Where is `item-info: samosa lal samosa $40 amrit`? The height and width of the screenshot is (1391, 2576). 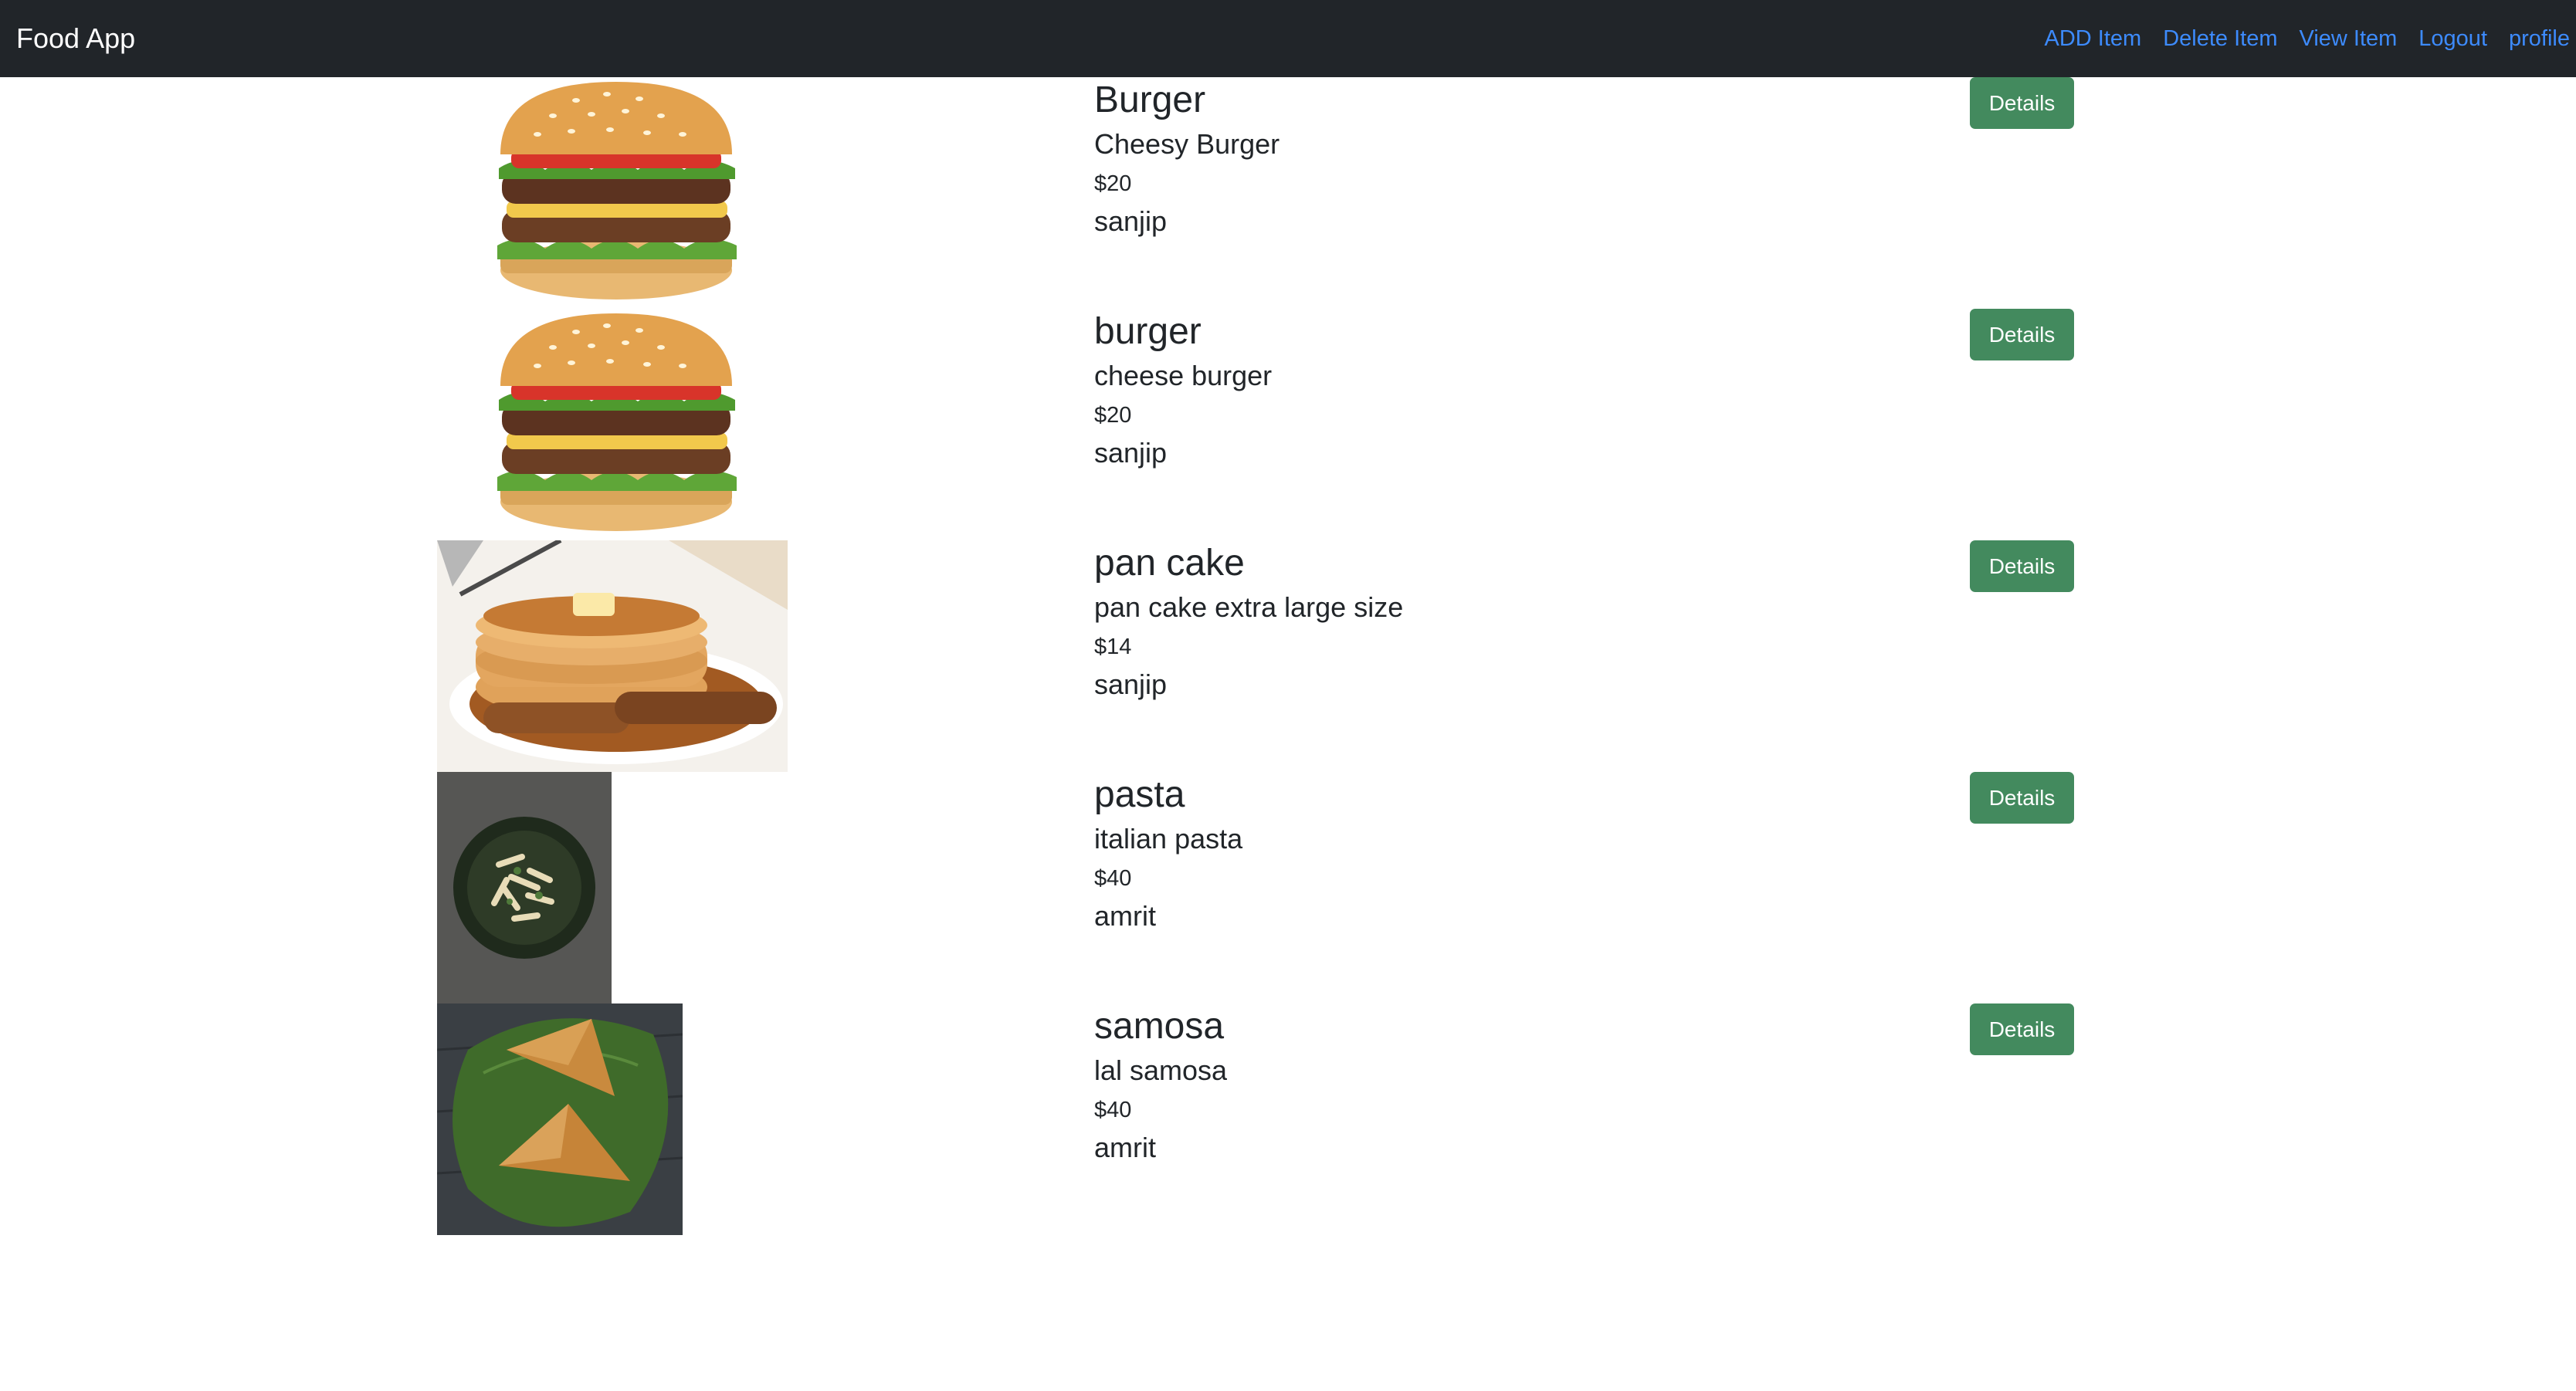
item-info: samosa lal samosa $40 amrit is located at coordinates (1519, 1084).